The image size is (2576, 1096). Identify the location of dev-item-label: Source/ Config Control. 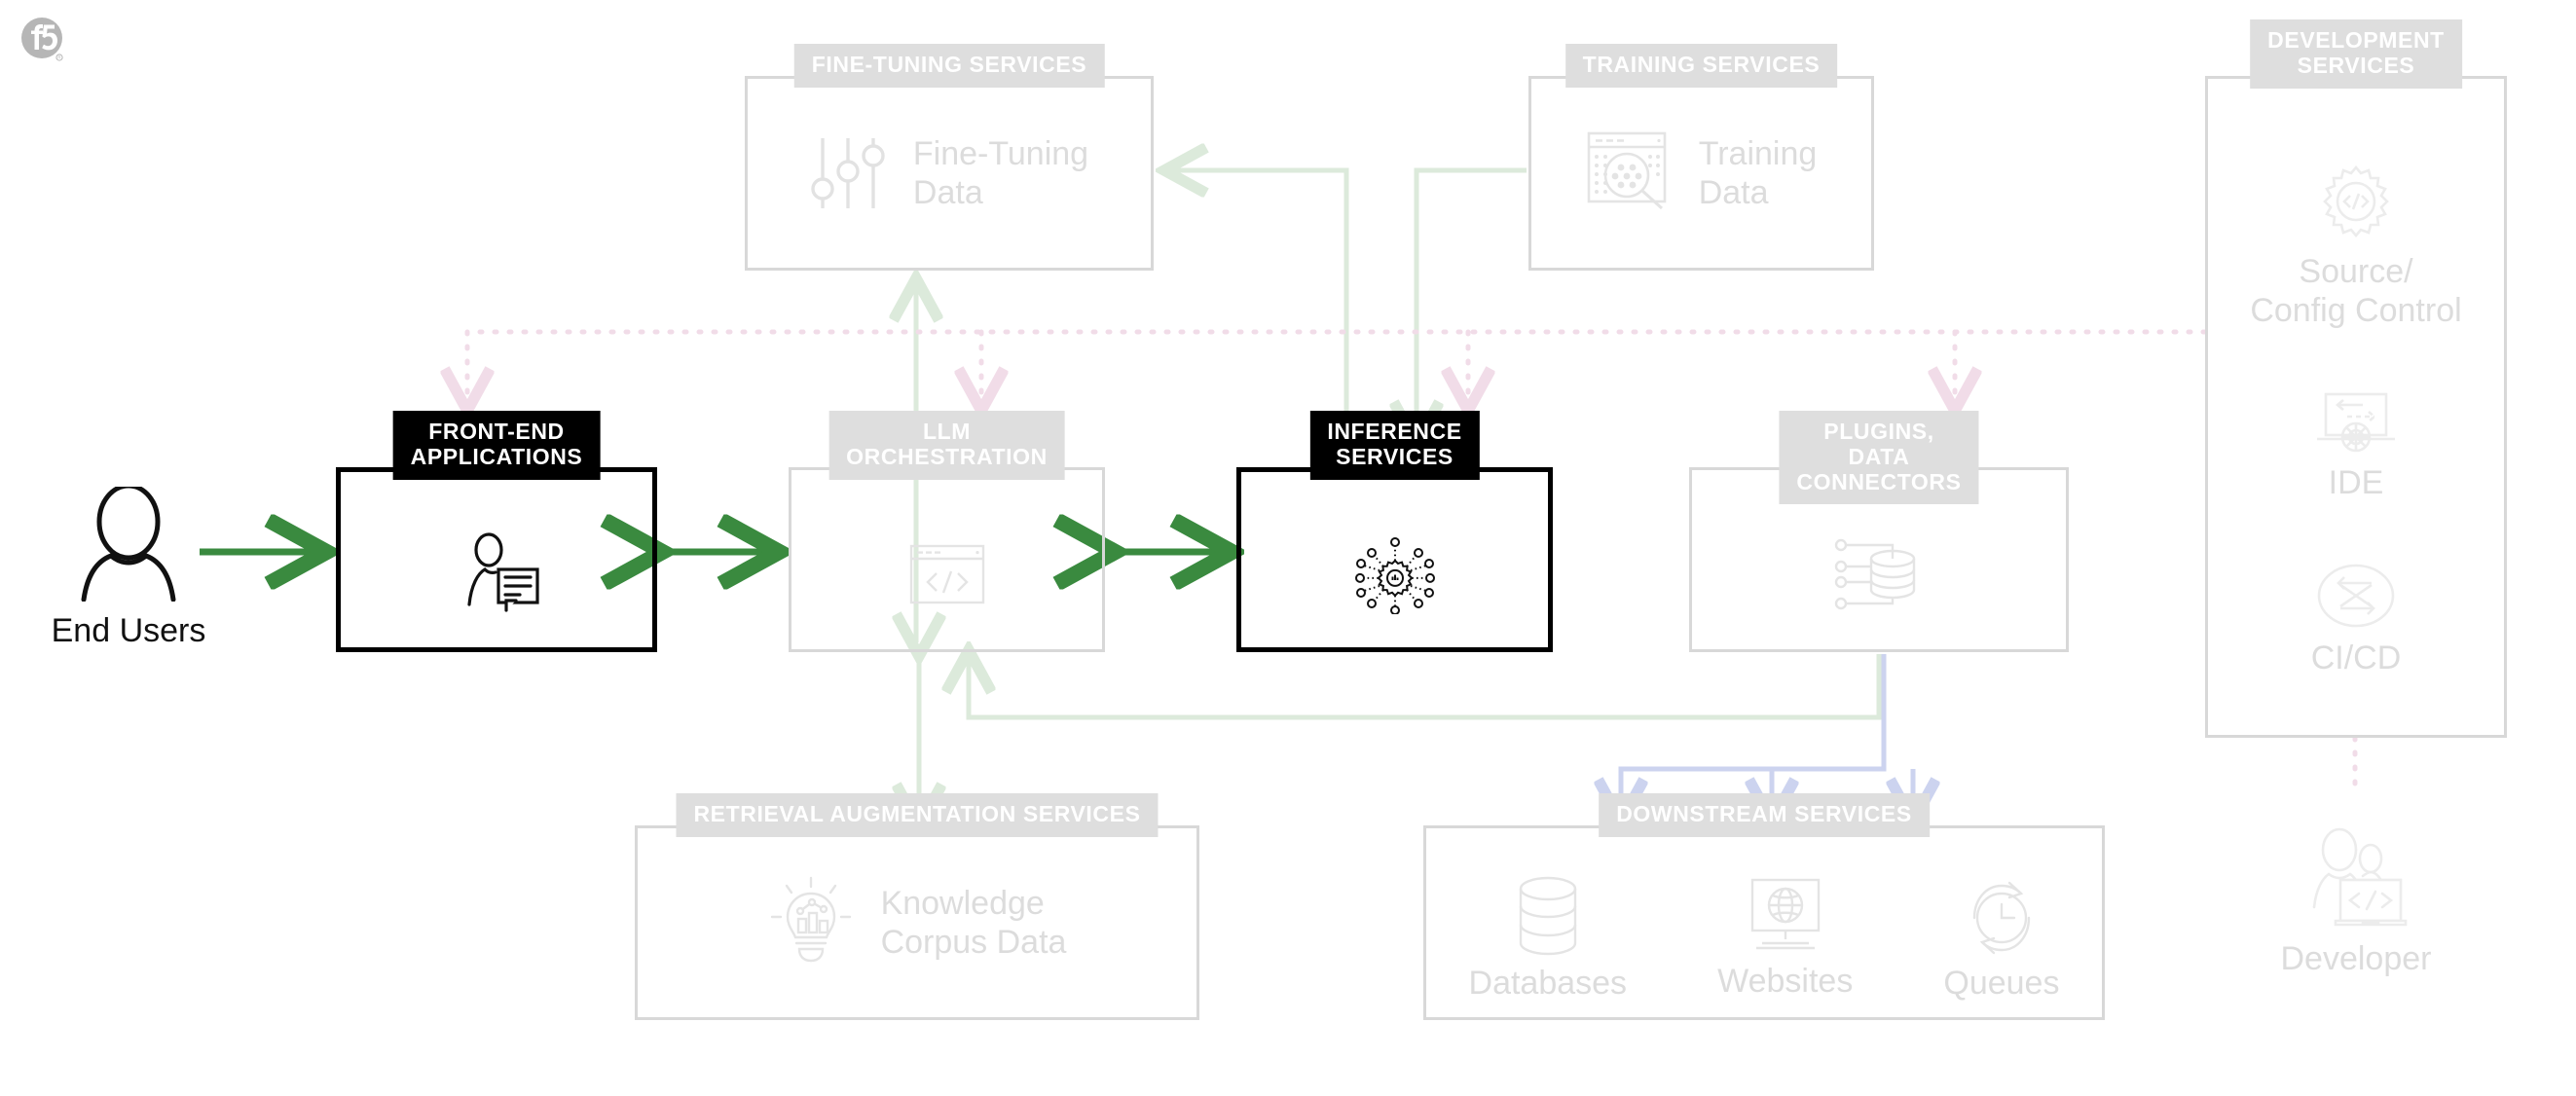
(2356, 290).